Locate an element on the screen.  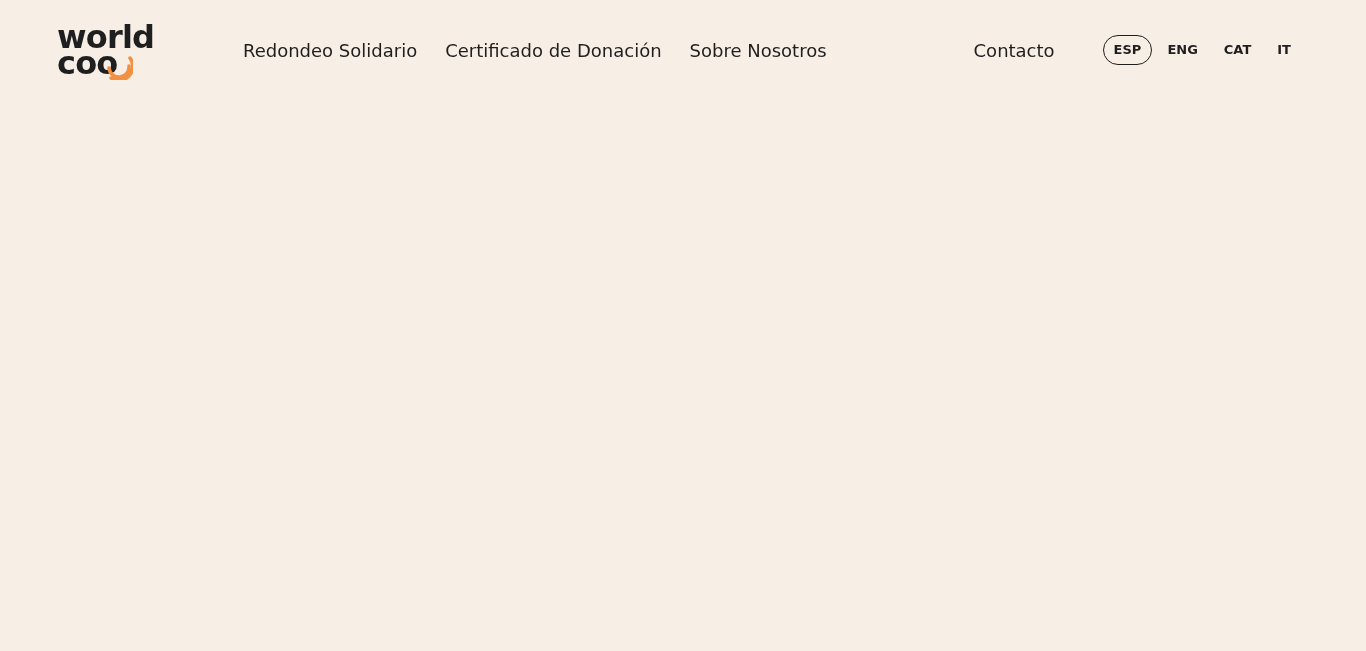
language-tab: ENG is located at coordinates (1182, 50).